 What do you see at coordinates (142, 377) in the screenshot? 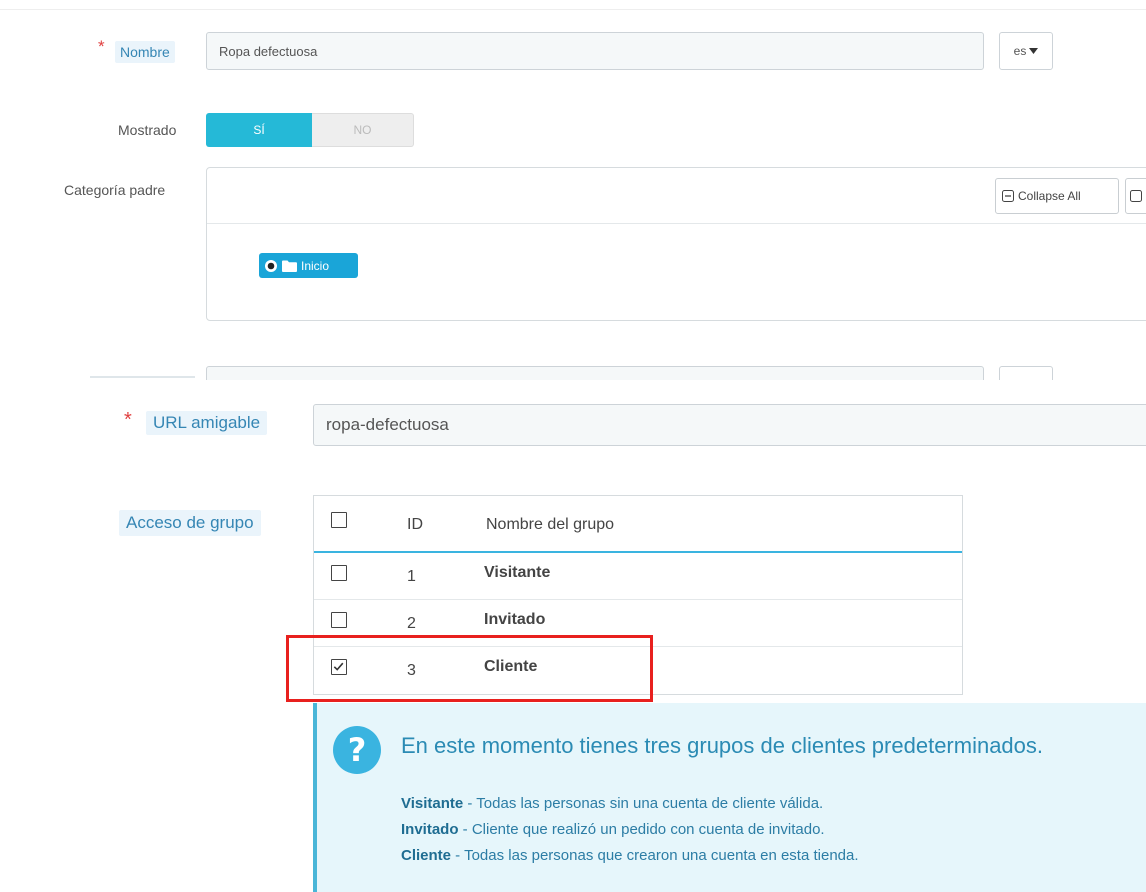
I see `cropped-label` at bounding box center [142, 377].